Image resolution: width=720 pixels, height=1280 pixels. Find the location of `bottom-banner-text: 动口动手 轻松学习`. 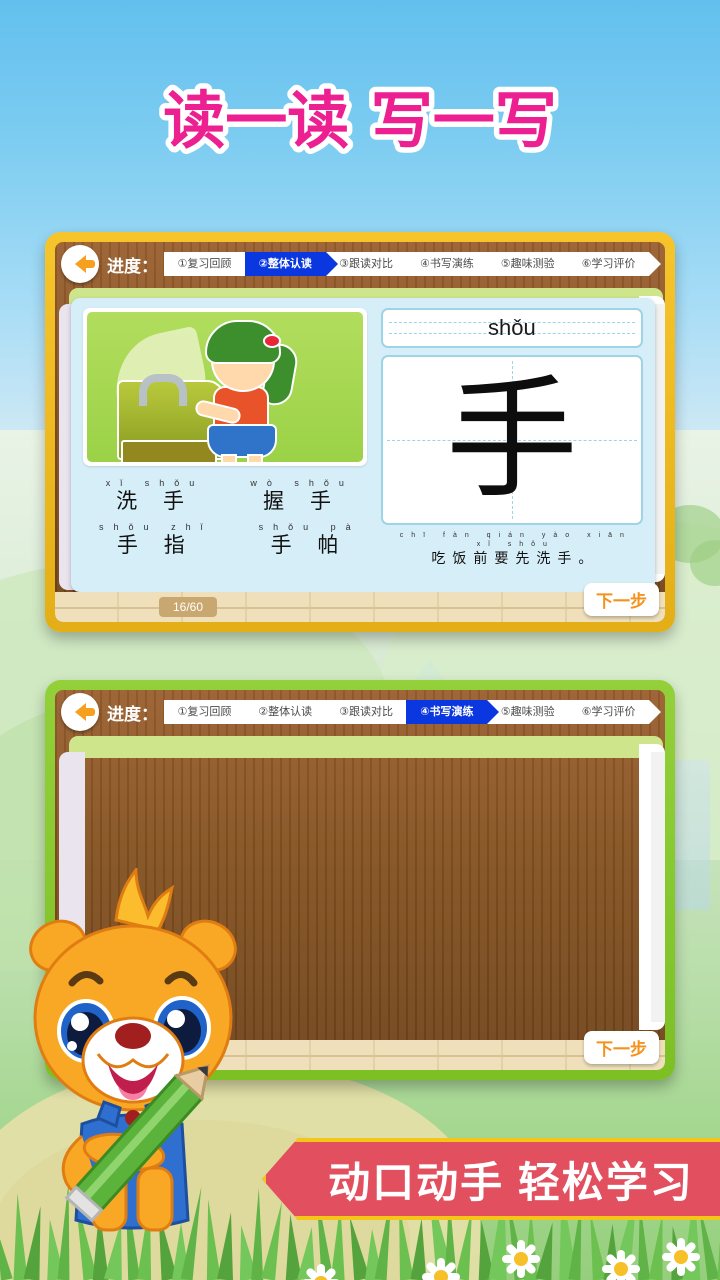

bottom-banner-text: 动口动手 轻松学习 is located at coordinates (511, 1182).